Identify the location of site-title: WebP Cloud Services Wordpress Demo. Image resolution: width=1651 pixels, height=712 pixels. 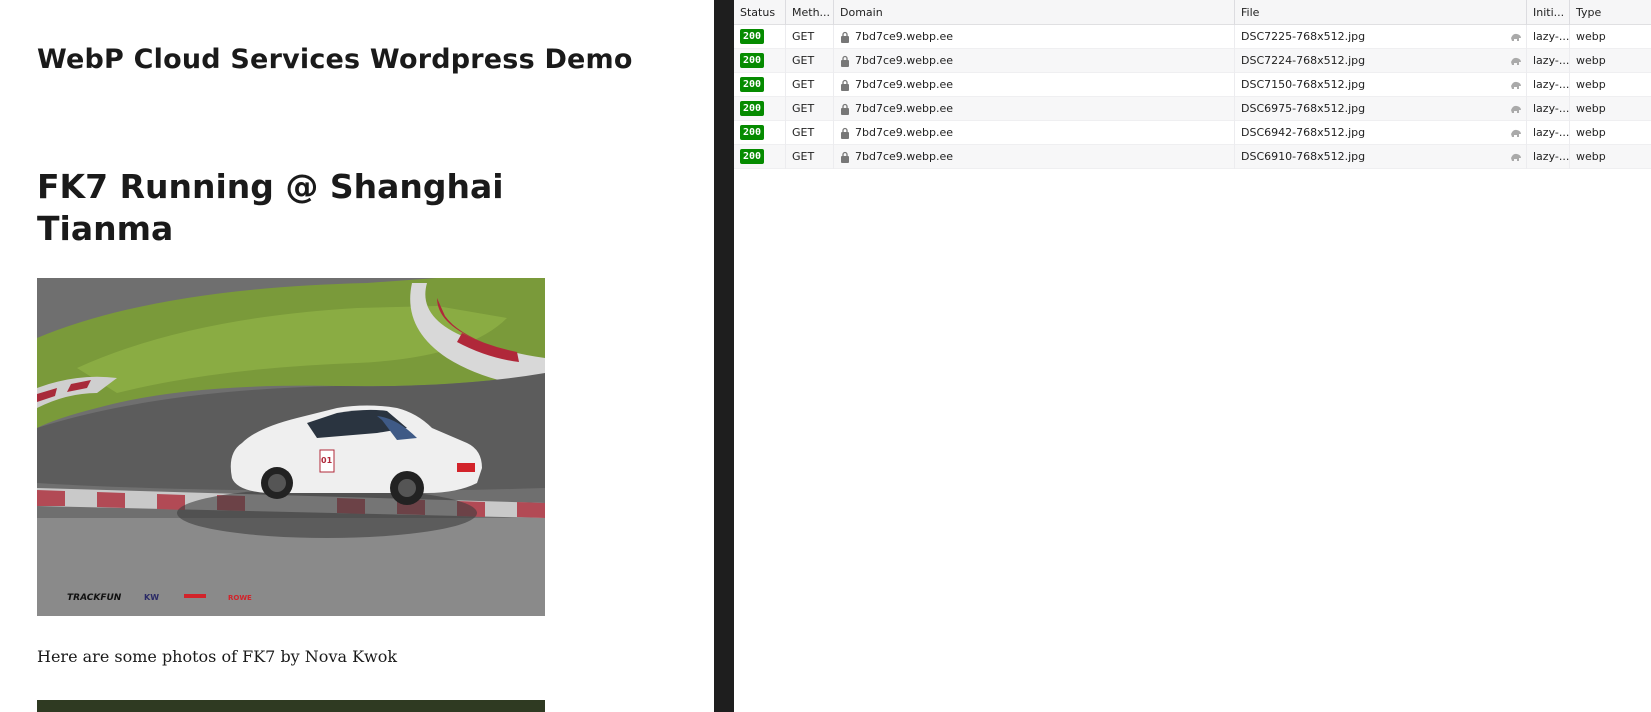
(335, 59).